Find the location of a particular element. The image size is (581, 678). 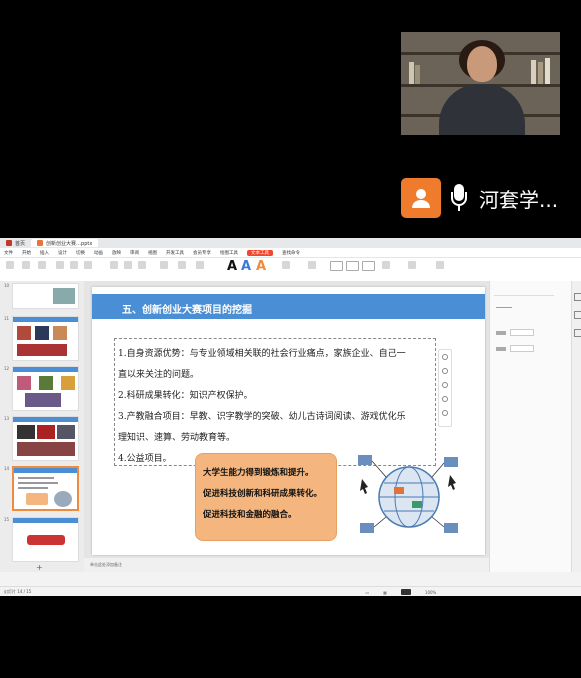

menu-item-home: 开始 is located at coordinates (26, 253).